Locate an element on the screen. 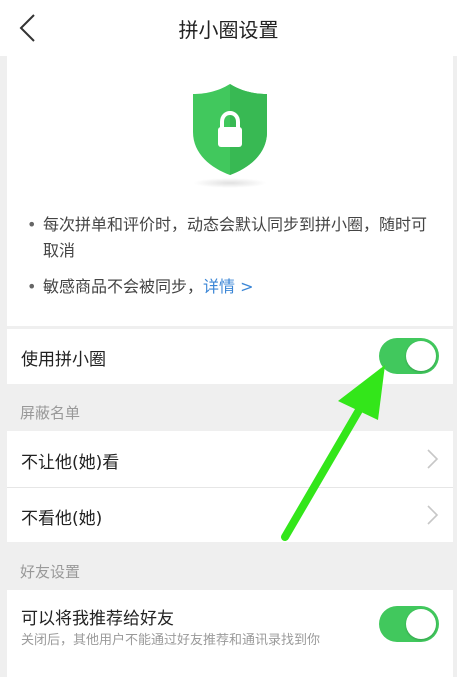  use-pinxiaoquan-toggle is located at coordinates (409, 356).